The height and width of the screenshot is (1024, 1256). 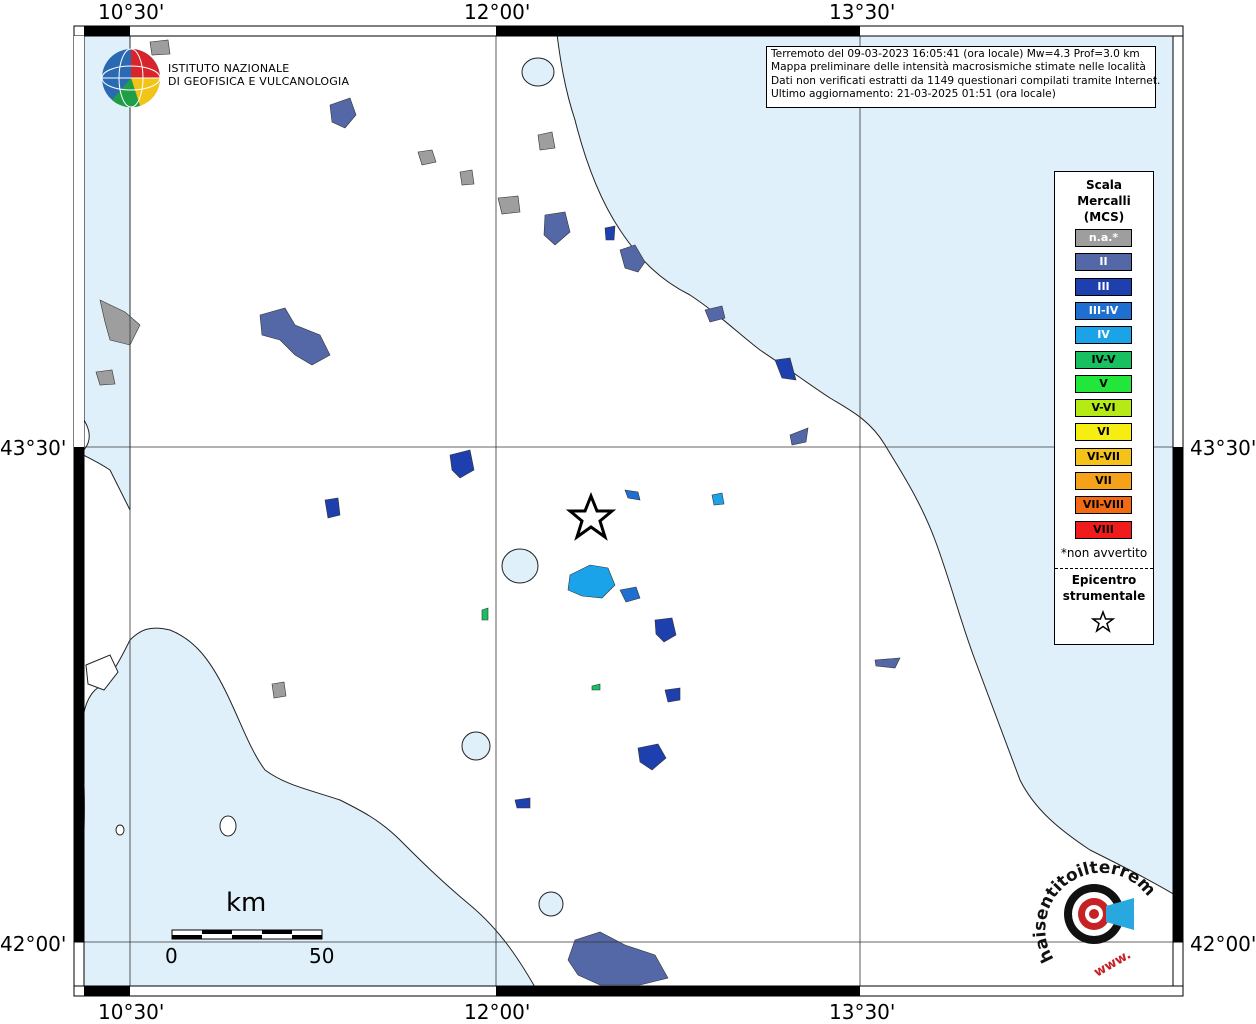 I want to click on legend-swatch-iv-v: IV-V, so click(x=1103, y=359).